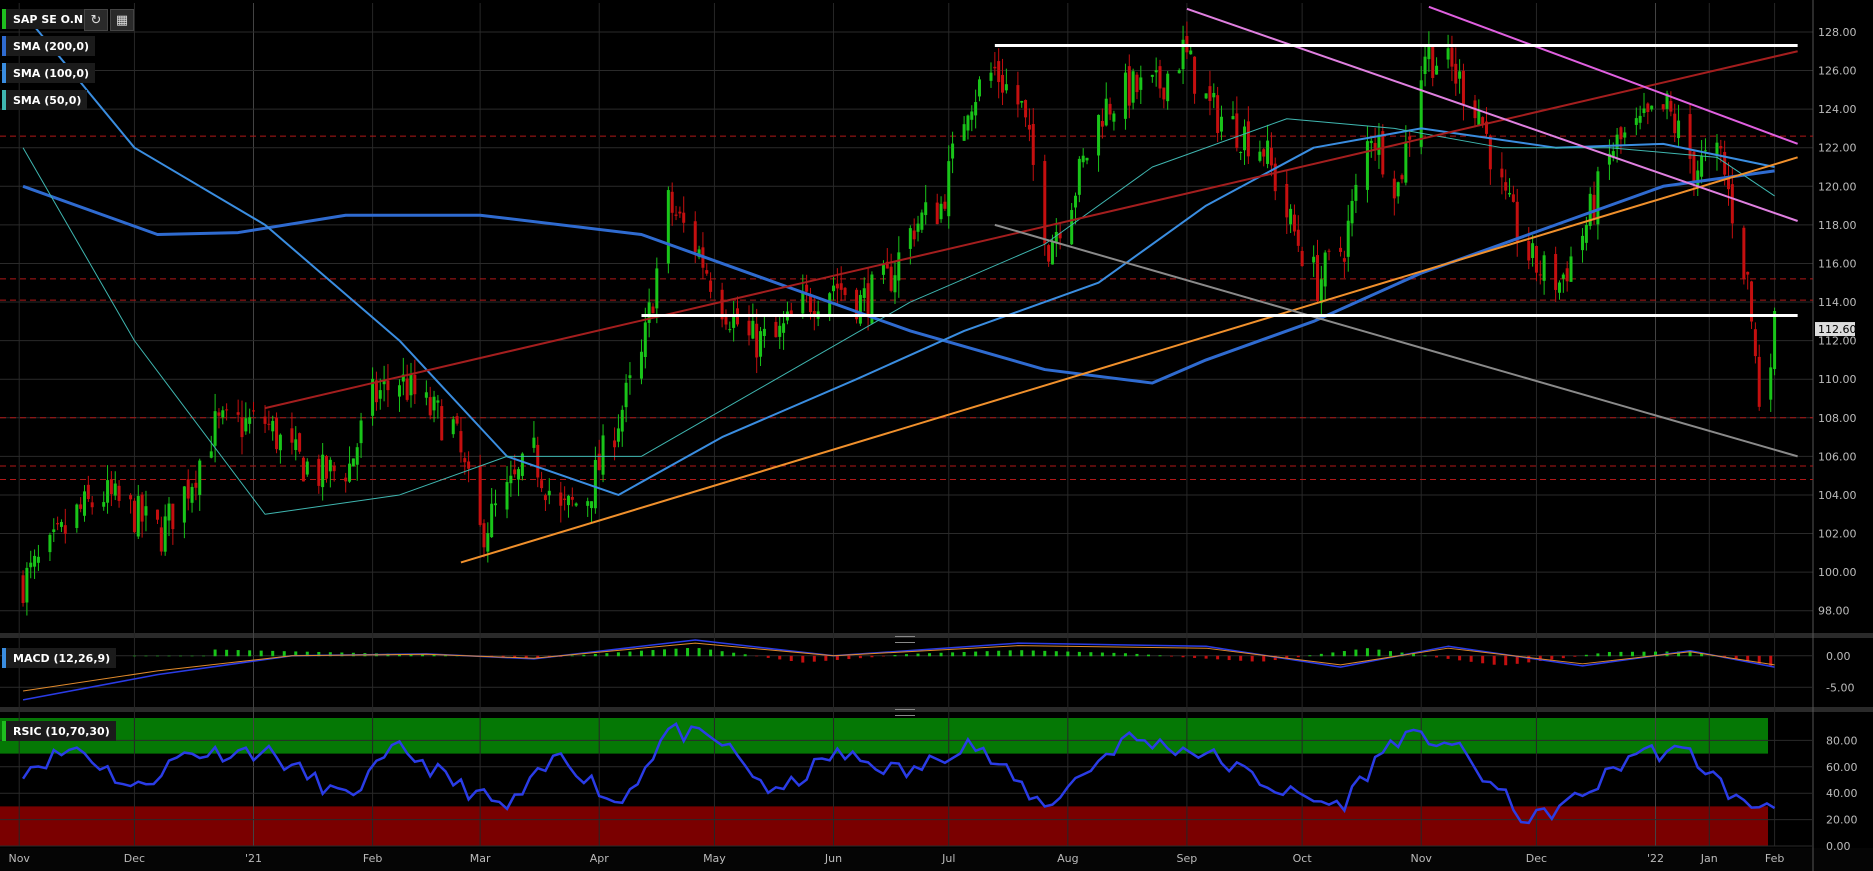 This screenshot has height=871, width=1873. Describe the element at coordinates (96, 20) in the screenshot. I see `refresh-icon: ↻` at that location.